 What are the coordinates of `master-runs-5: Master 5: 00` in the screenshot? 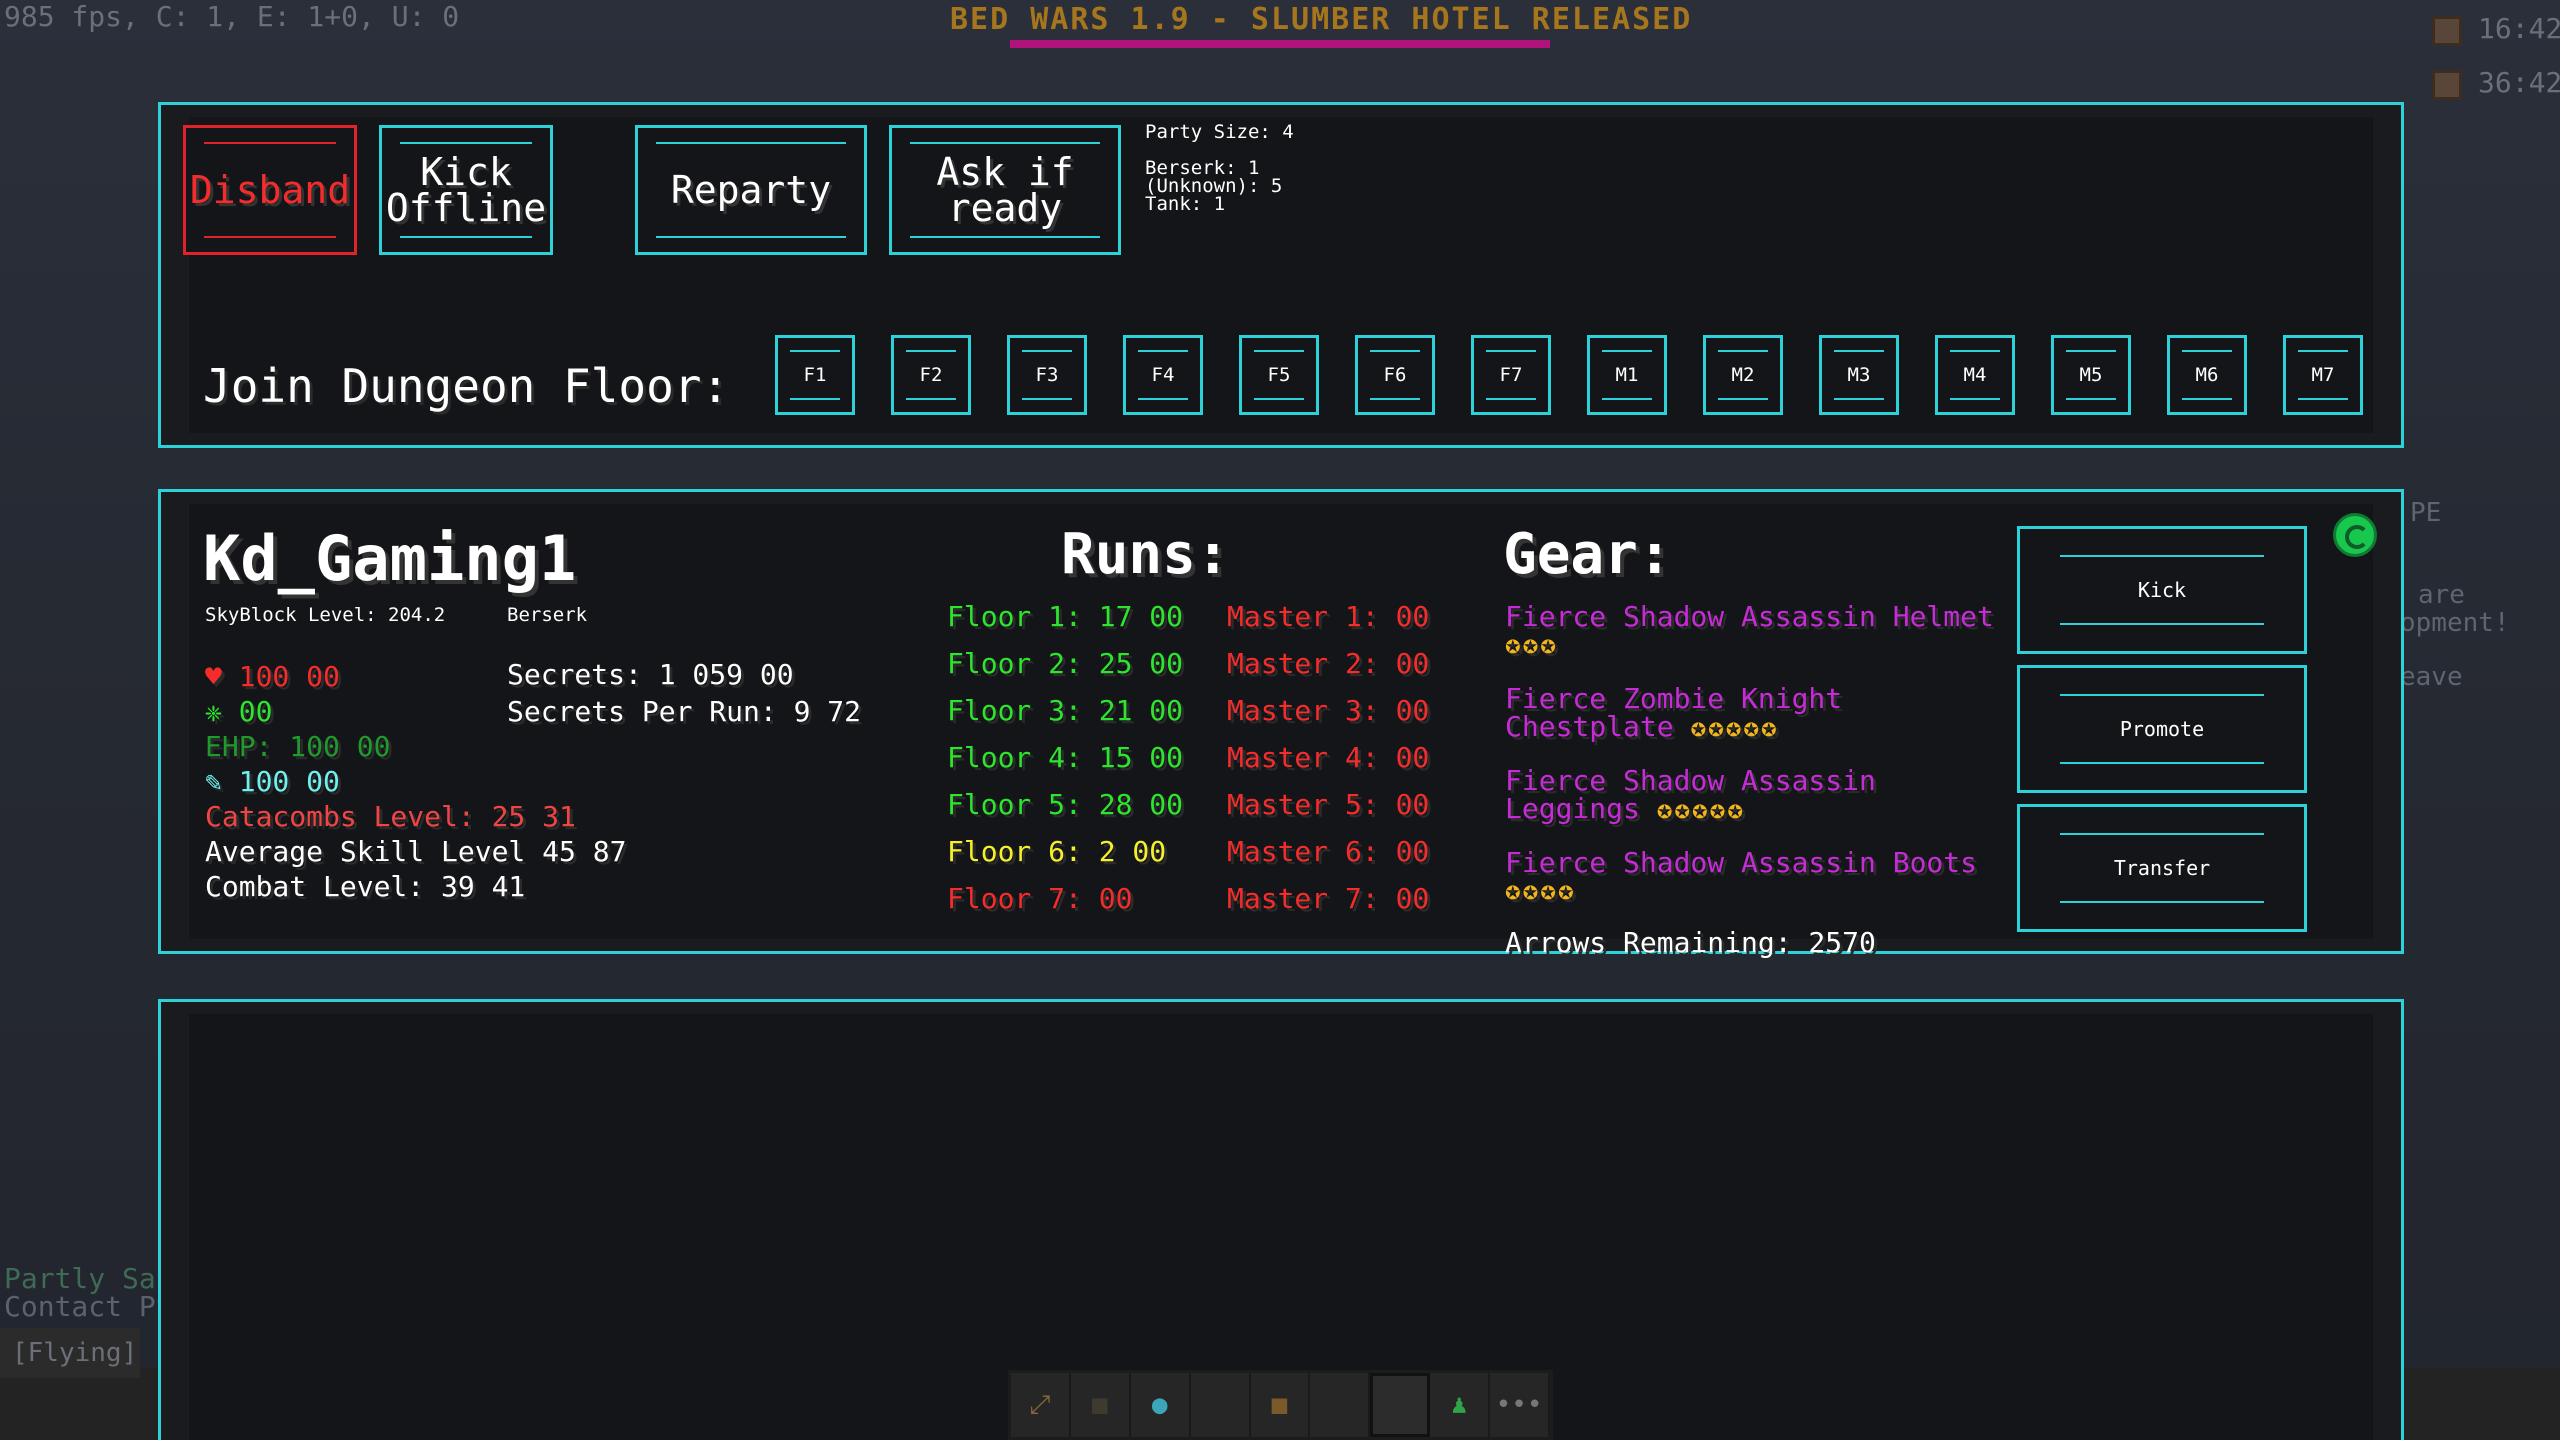 It's located at (1328, 804).